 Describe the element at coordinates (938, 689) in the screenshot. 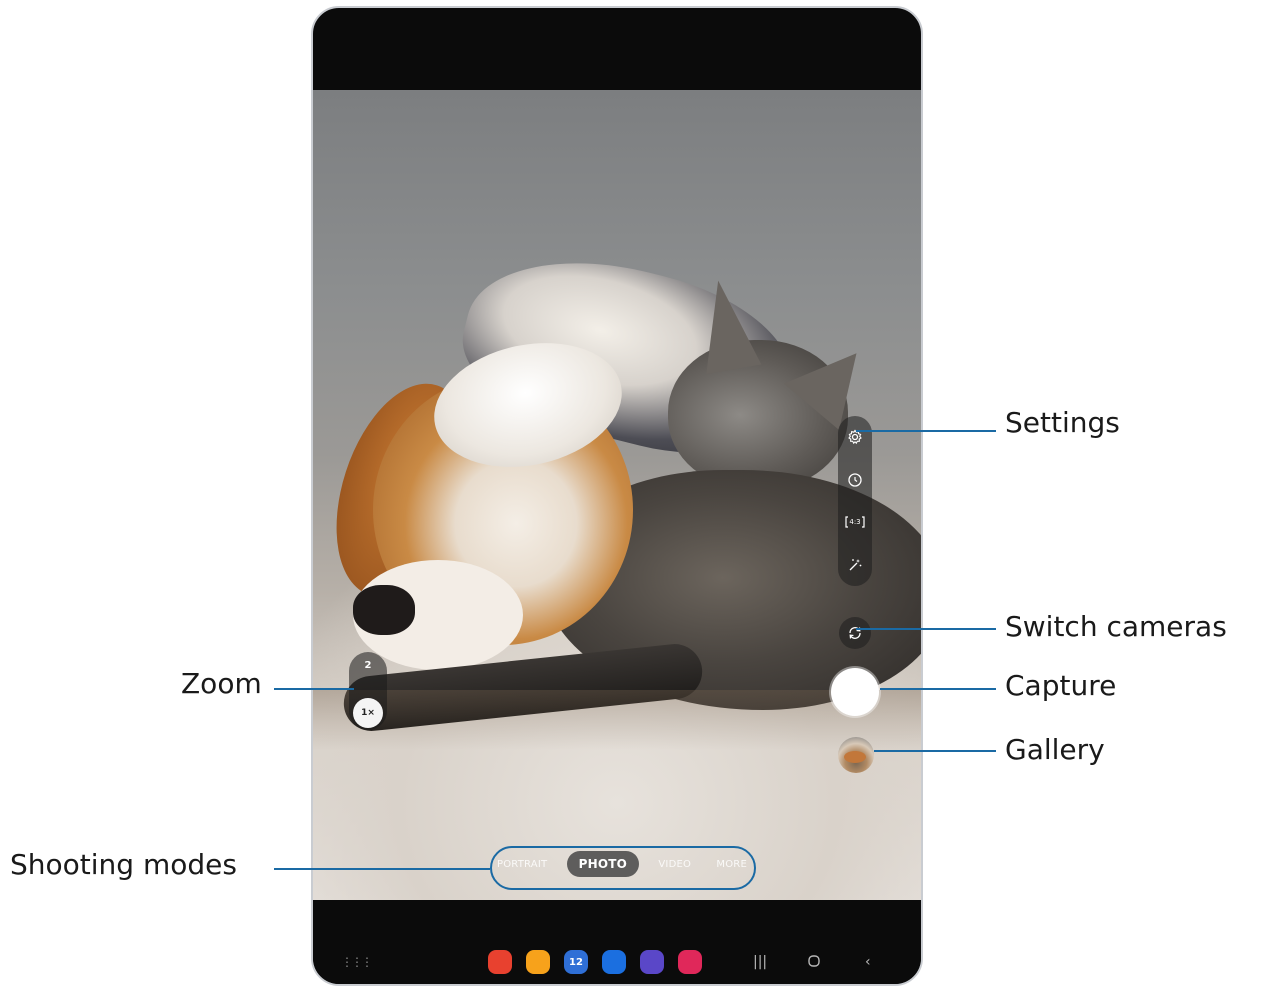

I see `capture-callout-line` at that location.